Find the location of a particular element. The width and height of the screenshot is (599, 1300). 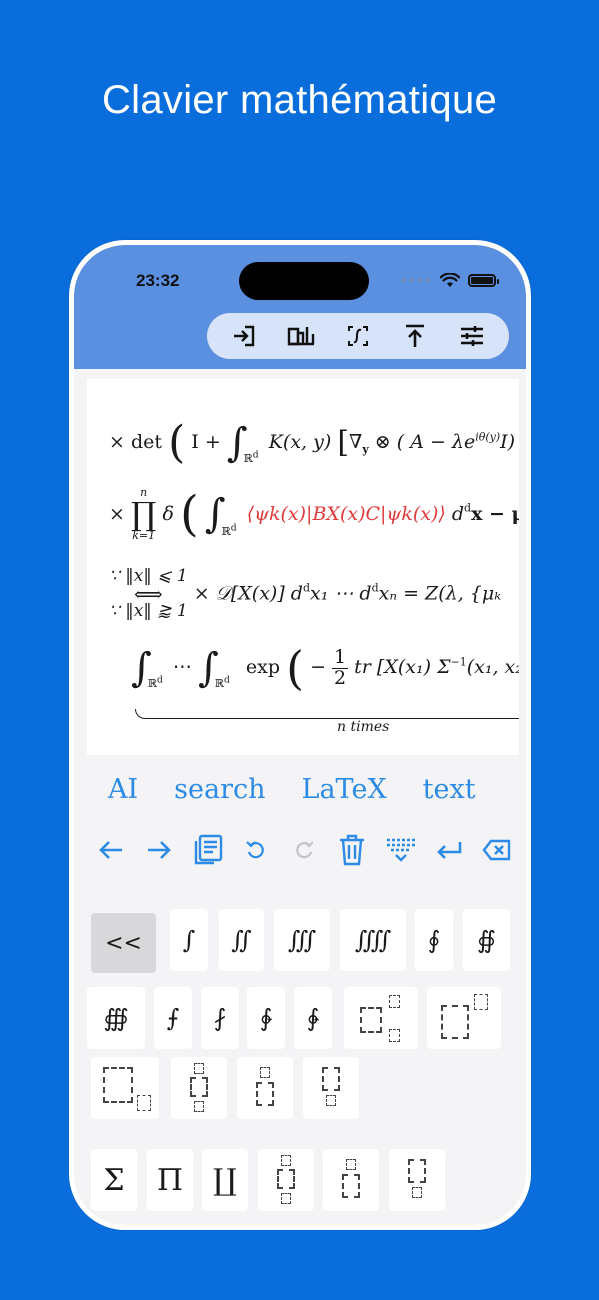

promo-title: Clavier mathématique is located at coordinates (299, 100).